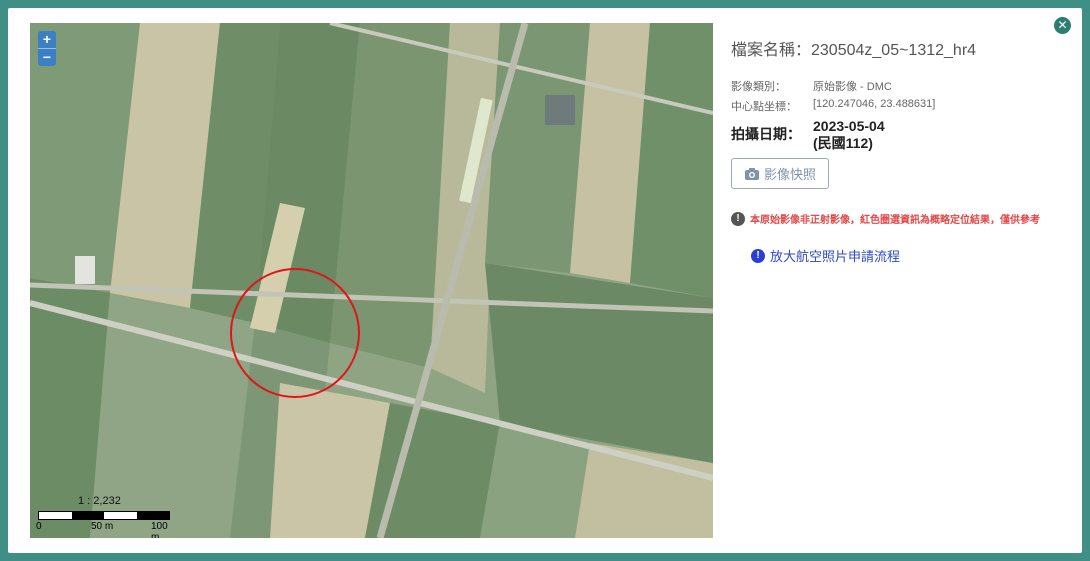  I want to click on camera-icon, so click(752, 173).